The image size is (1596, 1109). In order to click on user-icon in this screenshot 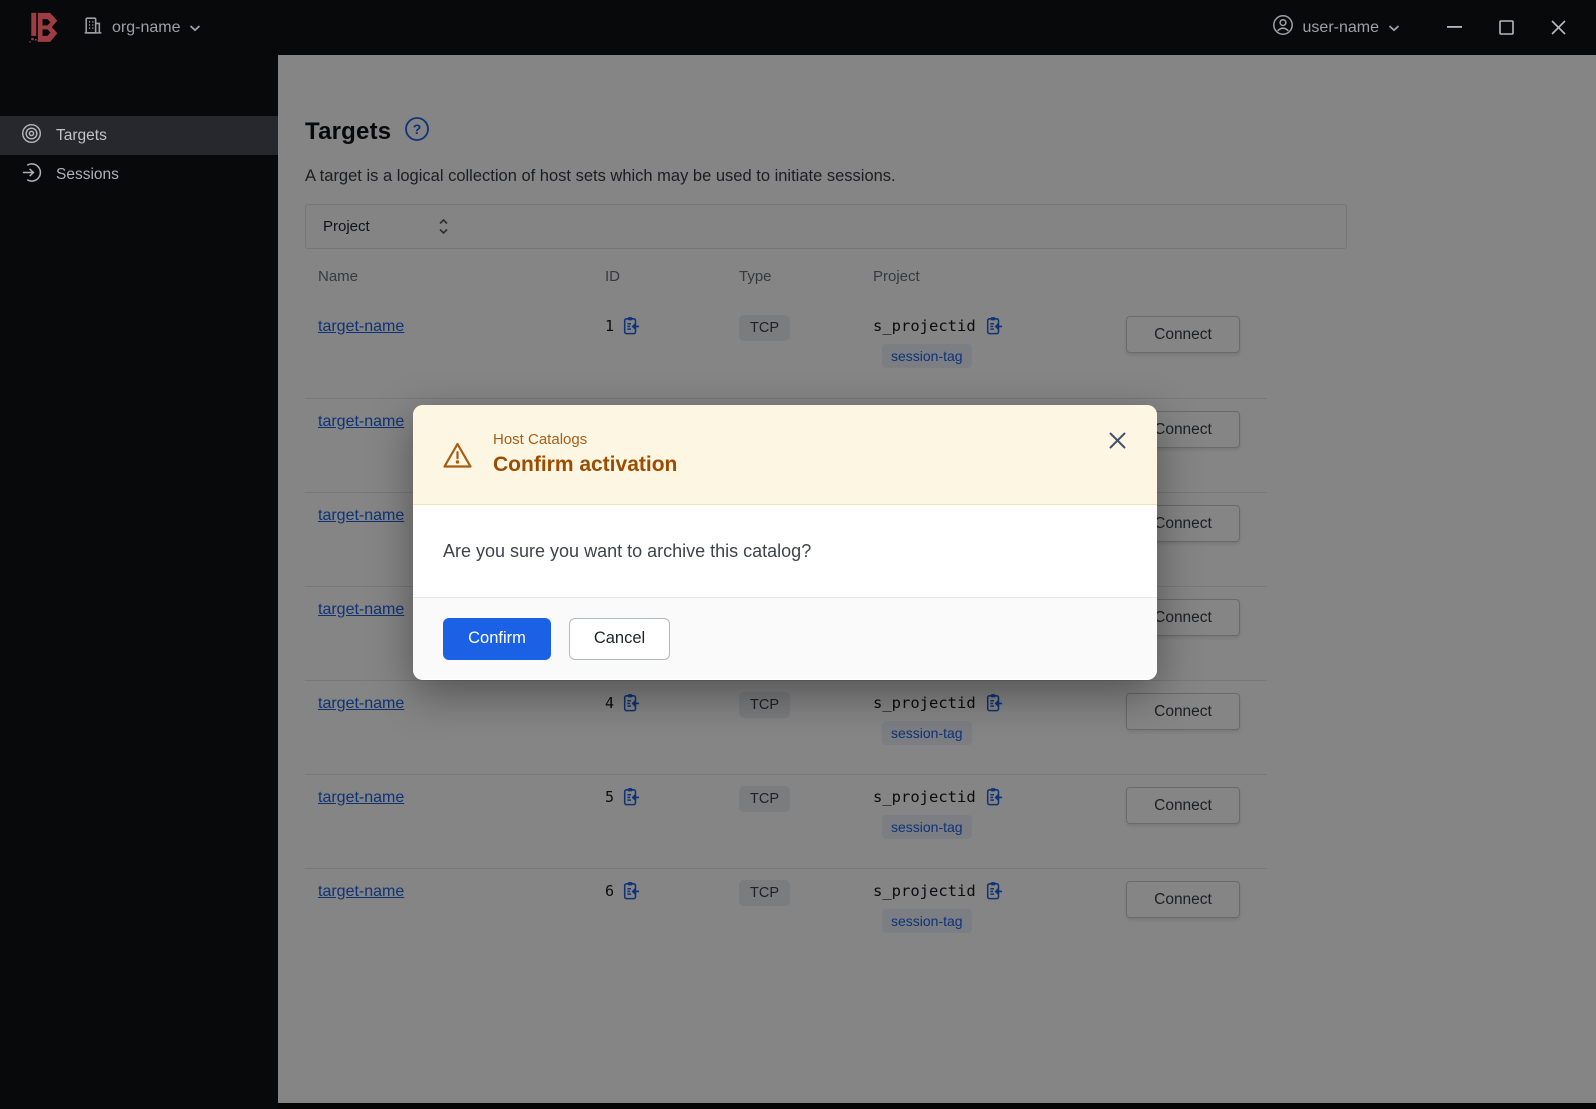, I will do `click(1283, 27)`.